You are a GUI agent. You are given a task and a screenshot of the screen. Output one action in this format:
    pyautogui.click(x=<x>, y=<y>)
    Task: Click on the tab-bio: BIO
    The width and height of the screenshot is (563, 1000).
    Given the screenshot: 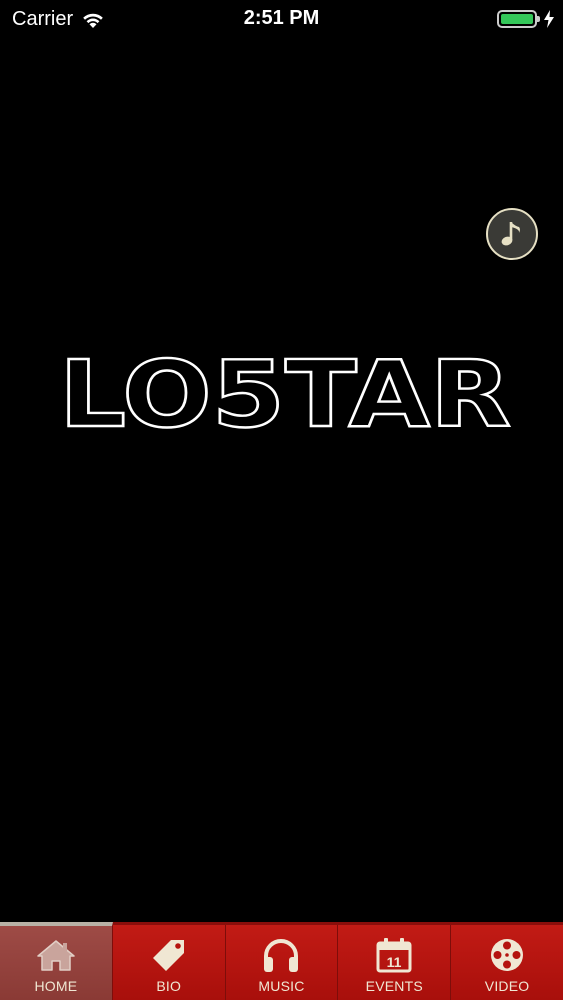 What is the action you would take?
    pyautogui.click(x=169, y=962)
    